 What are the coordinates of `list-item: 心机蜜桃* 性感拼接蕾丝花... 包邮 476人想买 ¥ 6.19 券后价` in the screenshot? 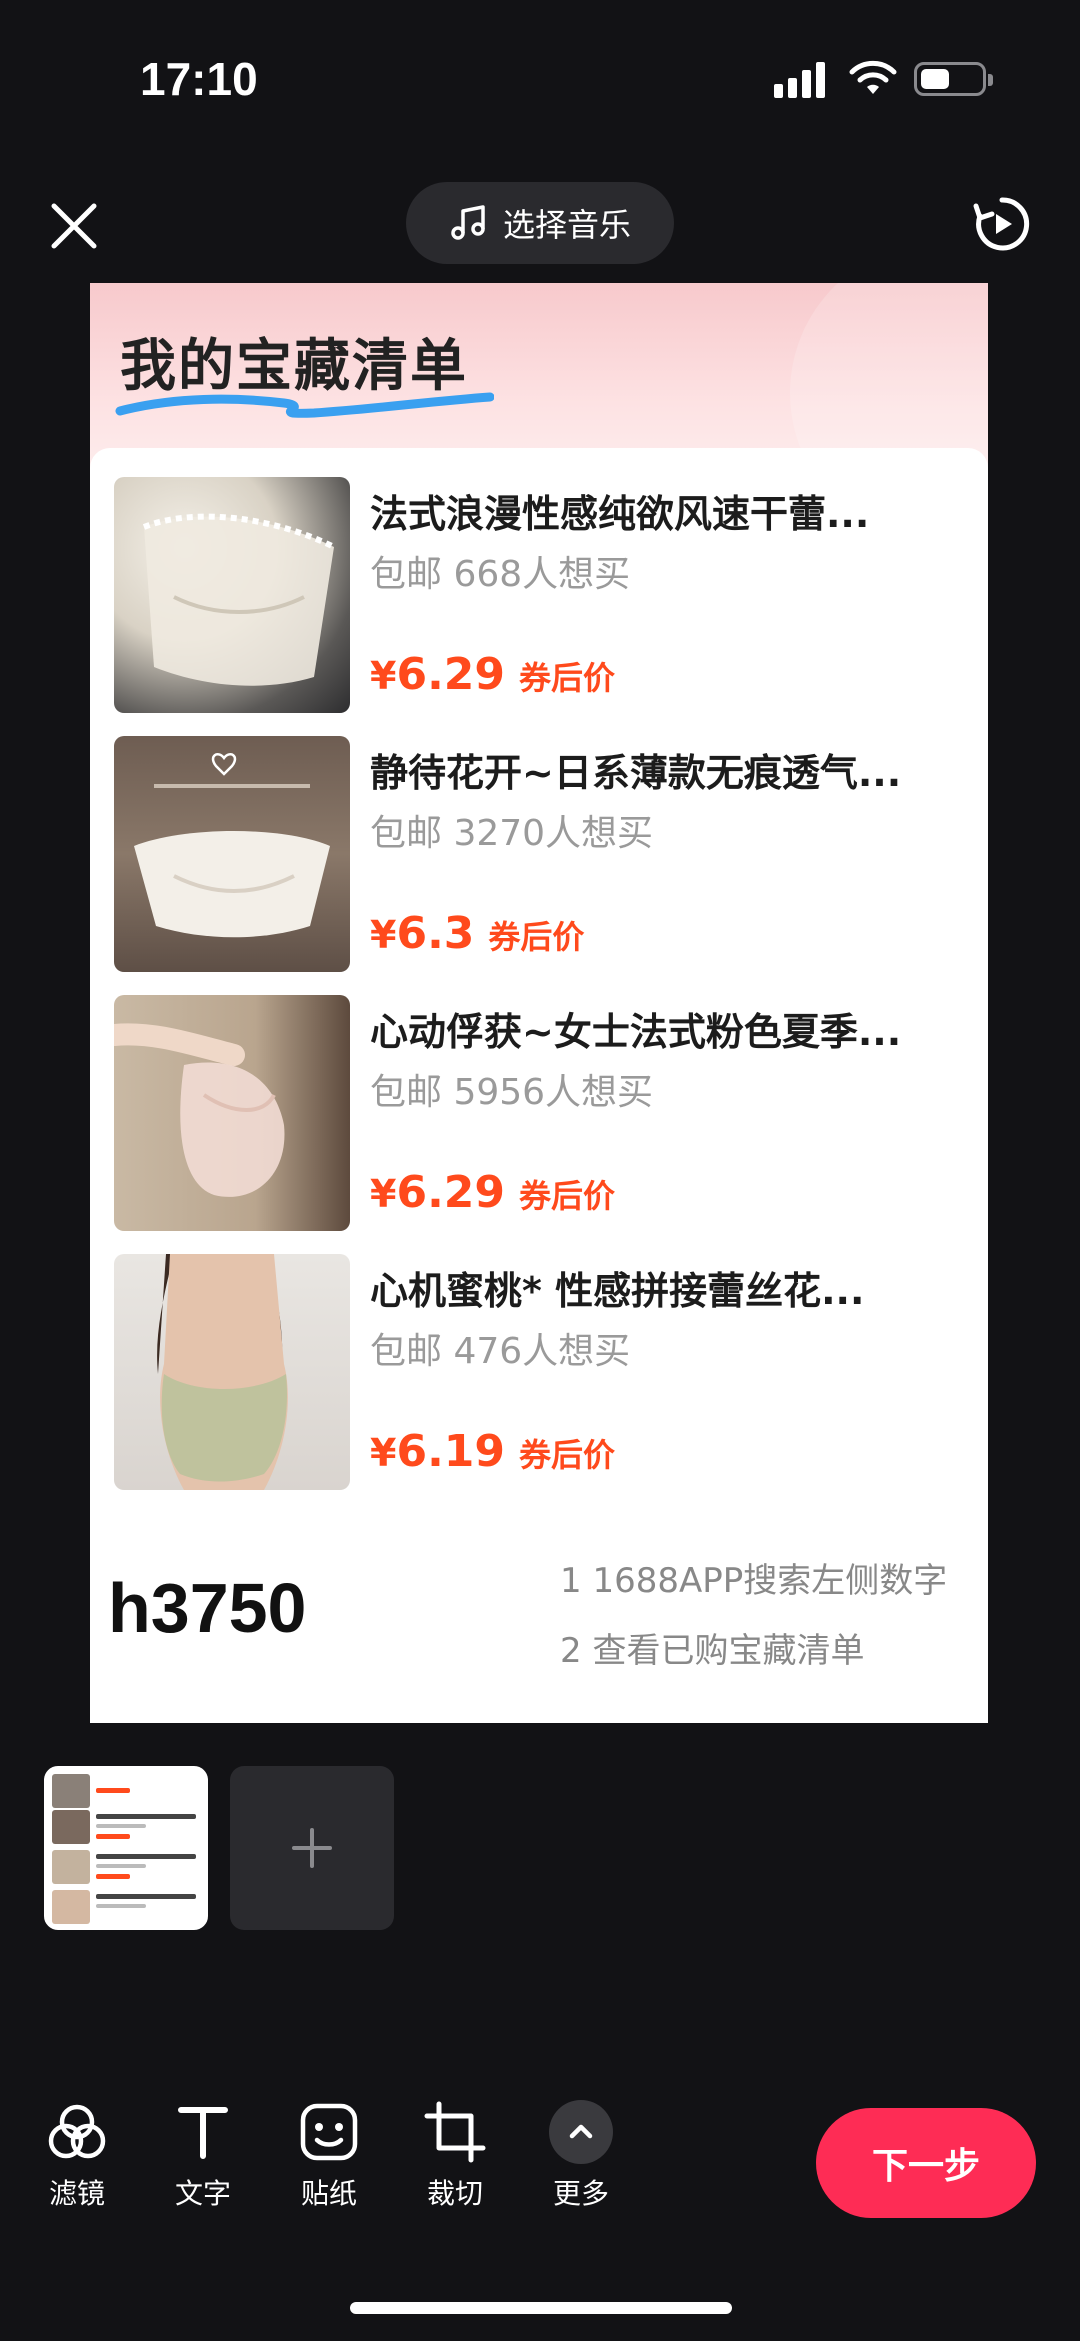 It's located at (539, 1372).